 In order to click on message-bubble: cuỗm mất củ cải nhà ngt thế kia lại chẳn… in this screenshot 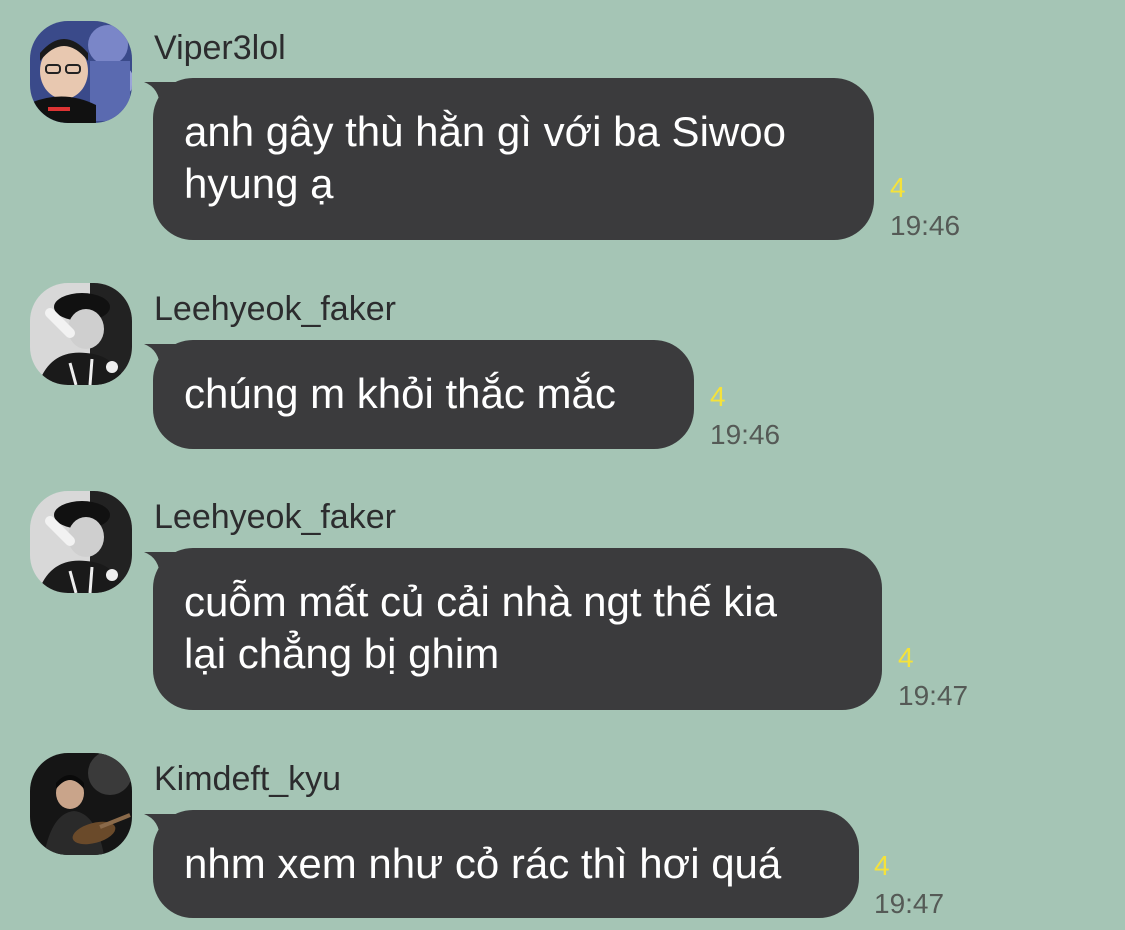, I will do `click(513, 629)`.